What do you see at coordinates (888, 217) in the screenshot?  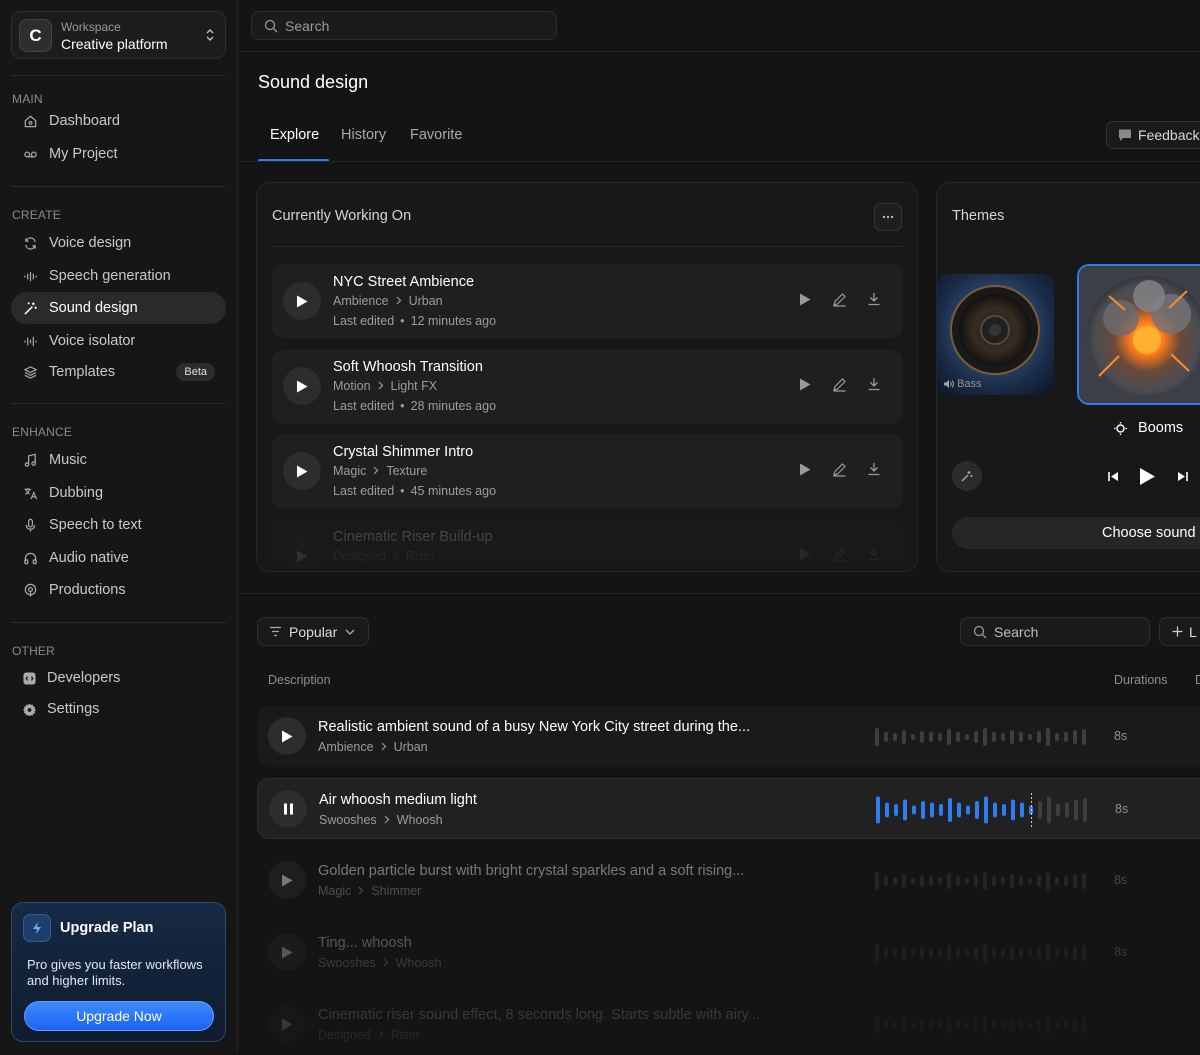 I see `more-options-button` at bounding box center [888, 217].